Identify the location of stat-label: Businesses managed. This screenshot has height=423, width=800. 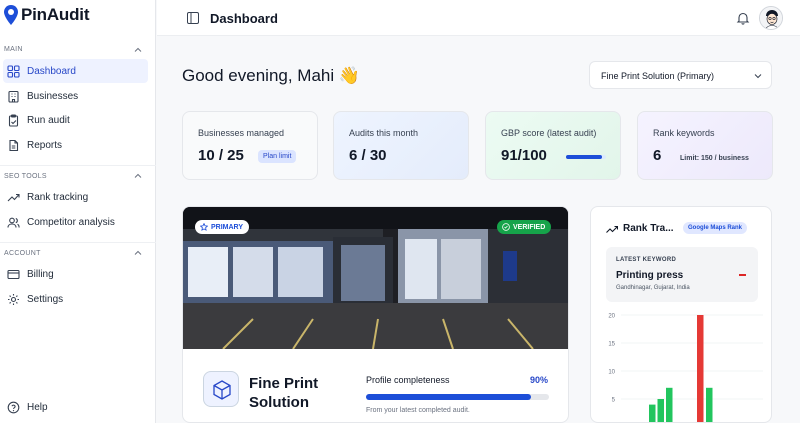
(241, 133).